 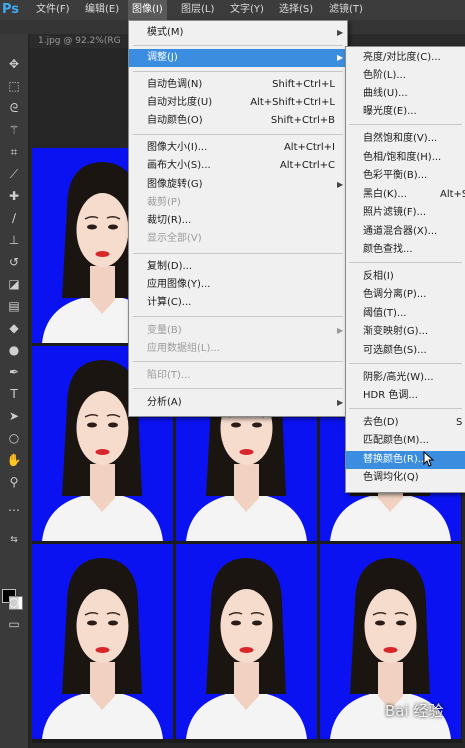 What do you see at coordinates (238, 103) in the screenshot?
I see `menu-item-auto-contrast: 自动对比度(U) Alt+Shift+Ctrl+L` at bounding box center [238, 103].